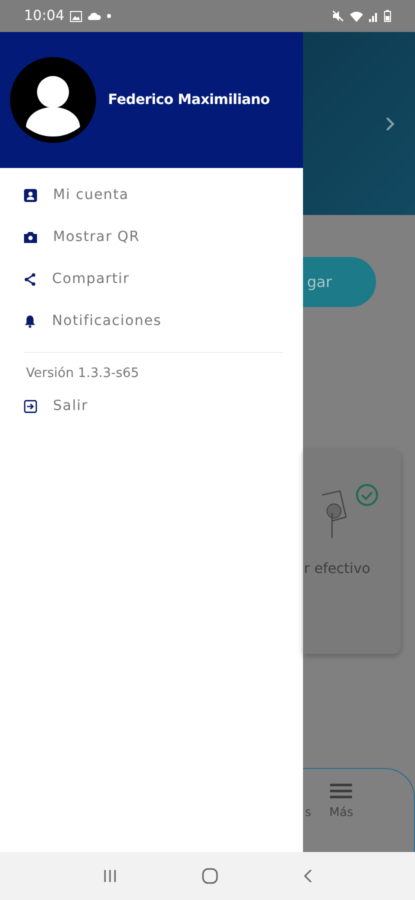 This screenshot has height=900, width=415. What do you see at coordinates (151, 321) in the screenshot?
I see `menu-item: Notificaciones` at bounding box center [151, 321].